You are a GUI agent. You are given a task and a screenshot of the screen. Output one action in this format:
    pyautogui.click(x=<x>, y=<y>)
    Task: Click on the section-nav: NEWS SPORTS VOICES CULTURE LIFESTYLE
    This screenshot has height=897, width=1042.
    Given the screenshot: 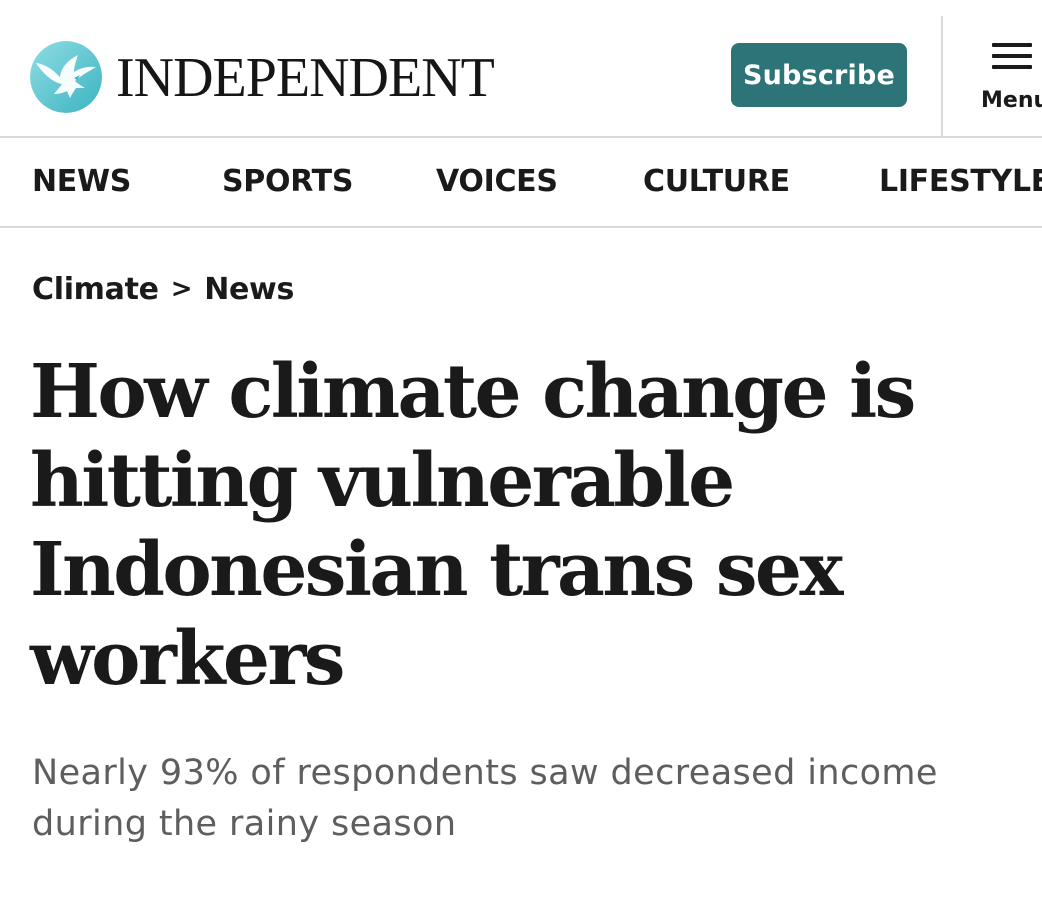 What is the action you would take?
    pyautogui.click(x=521, y=183)
    